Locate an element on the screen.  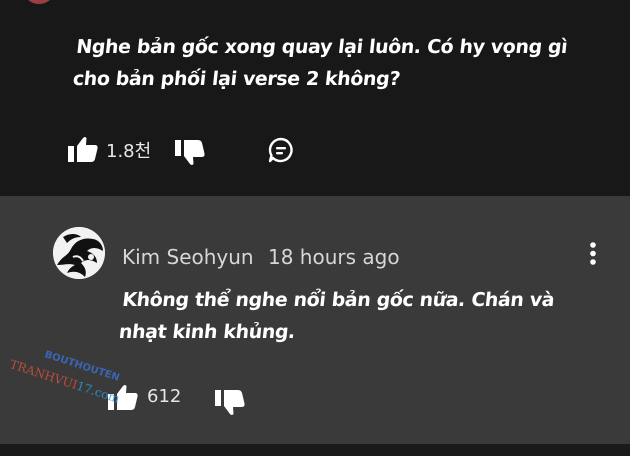
reply-dislike-button is located at coordinates (230, 403).